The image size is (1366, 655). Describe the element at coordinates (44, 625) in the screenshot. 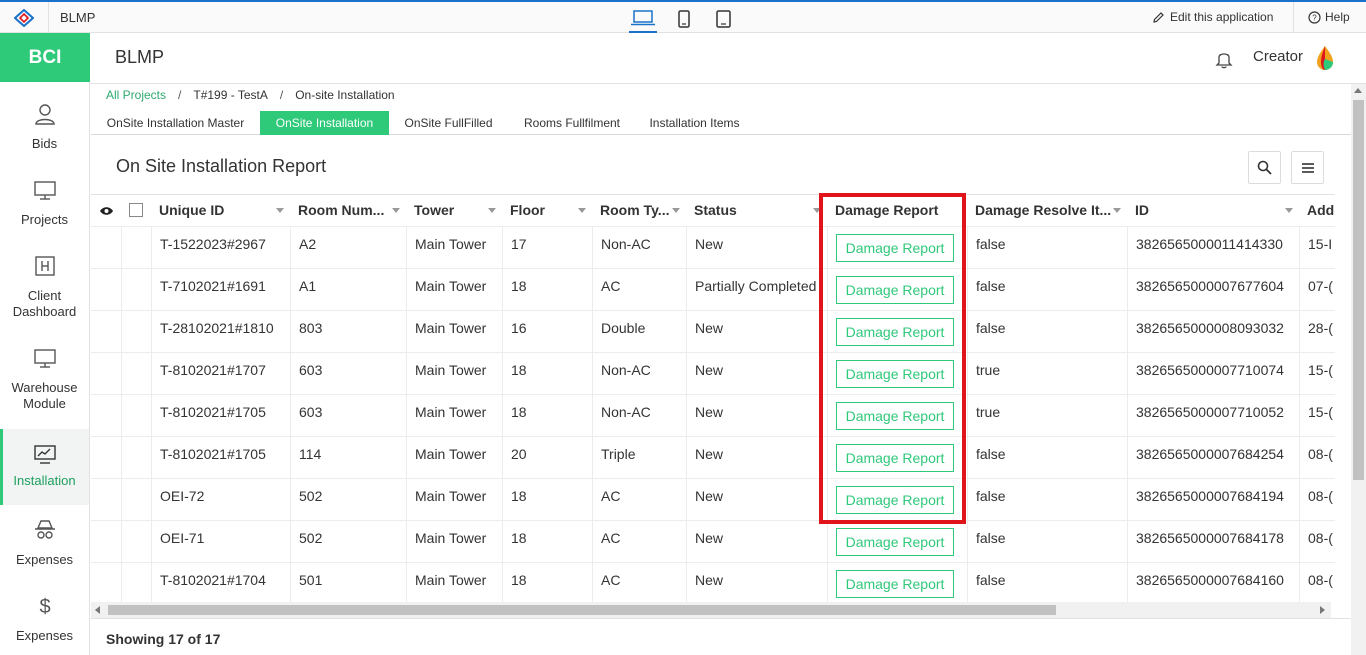

I see `sidebar-item-expenses-dollar: $ Expenses` at that location.